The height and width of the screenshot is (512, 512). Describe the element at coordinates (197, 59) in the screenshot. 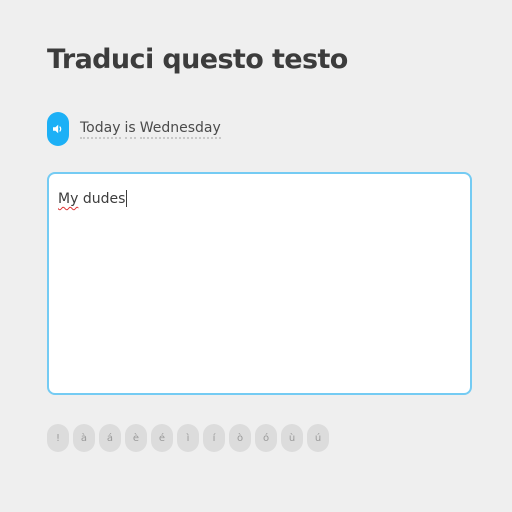

I see `page-title: Traduci questo testo` at that location.